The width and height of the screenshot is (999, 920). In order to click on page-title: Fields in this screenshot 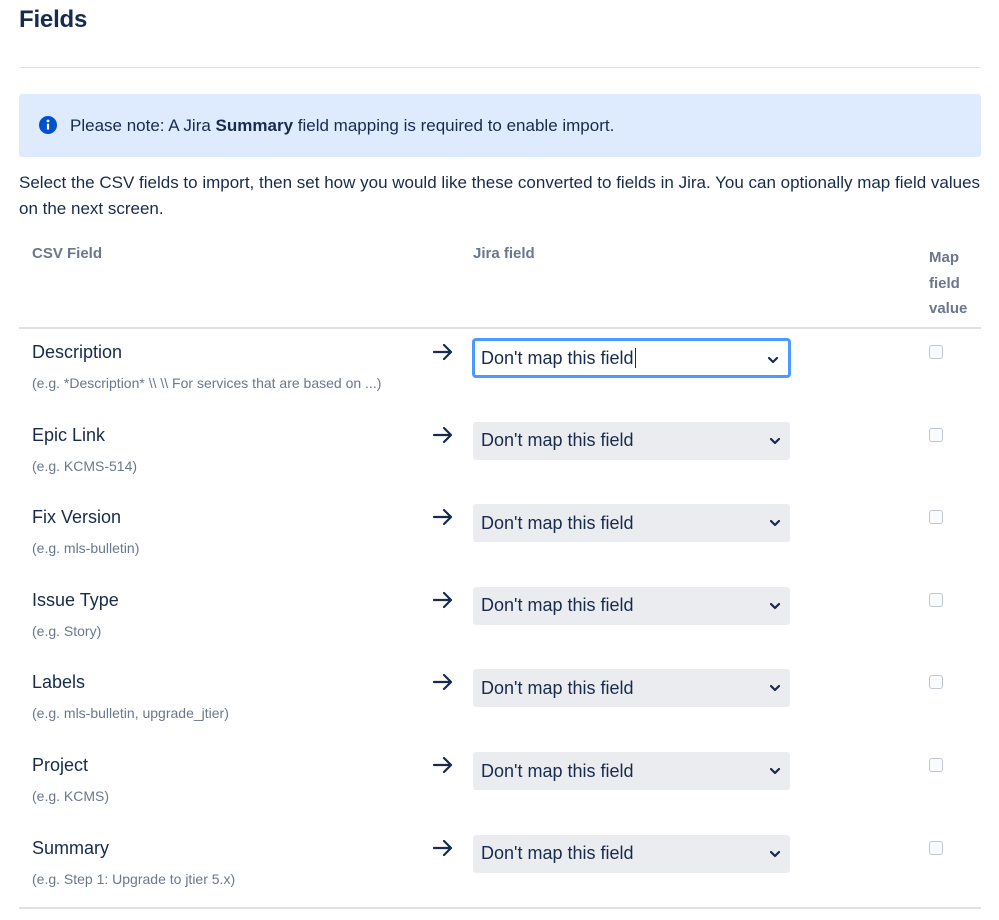, I will do `click(53, 19)`.